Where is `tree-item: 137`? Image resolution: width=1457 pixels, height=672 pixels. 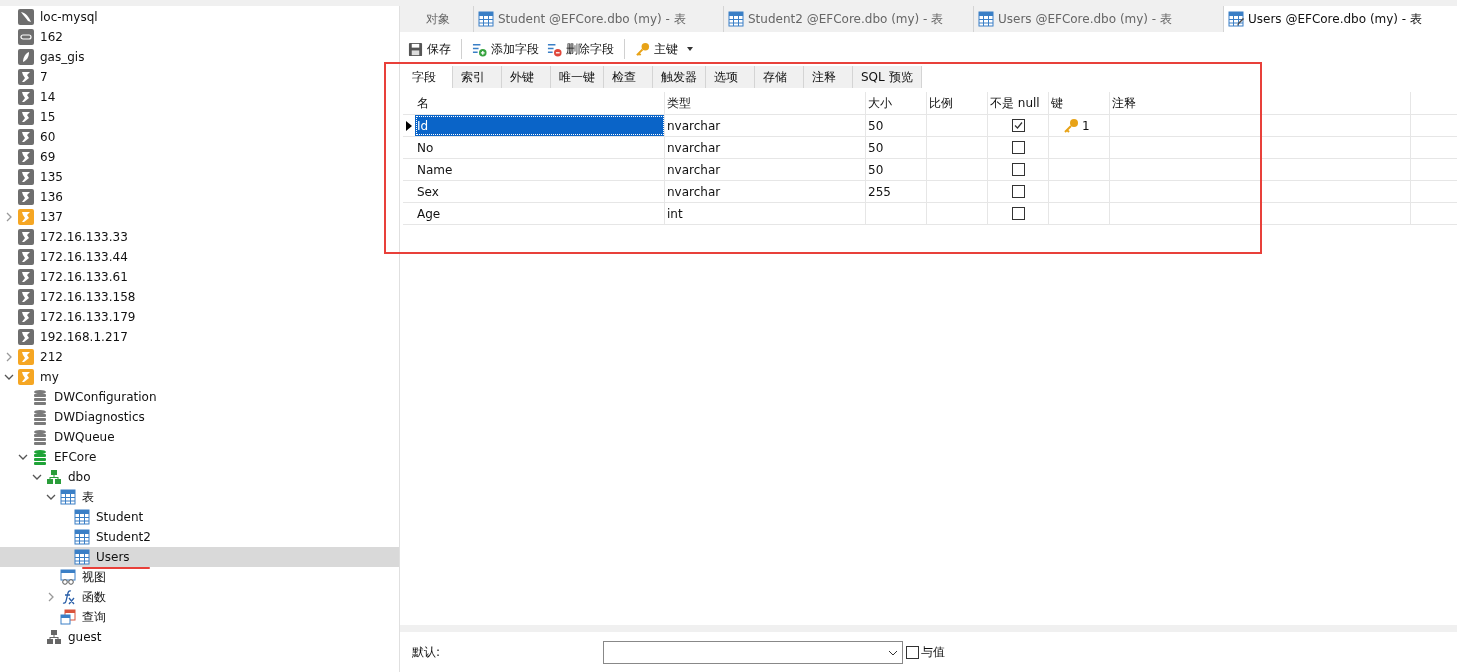
tree-item: 137 is located at coordinates (199, 217).